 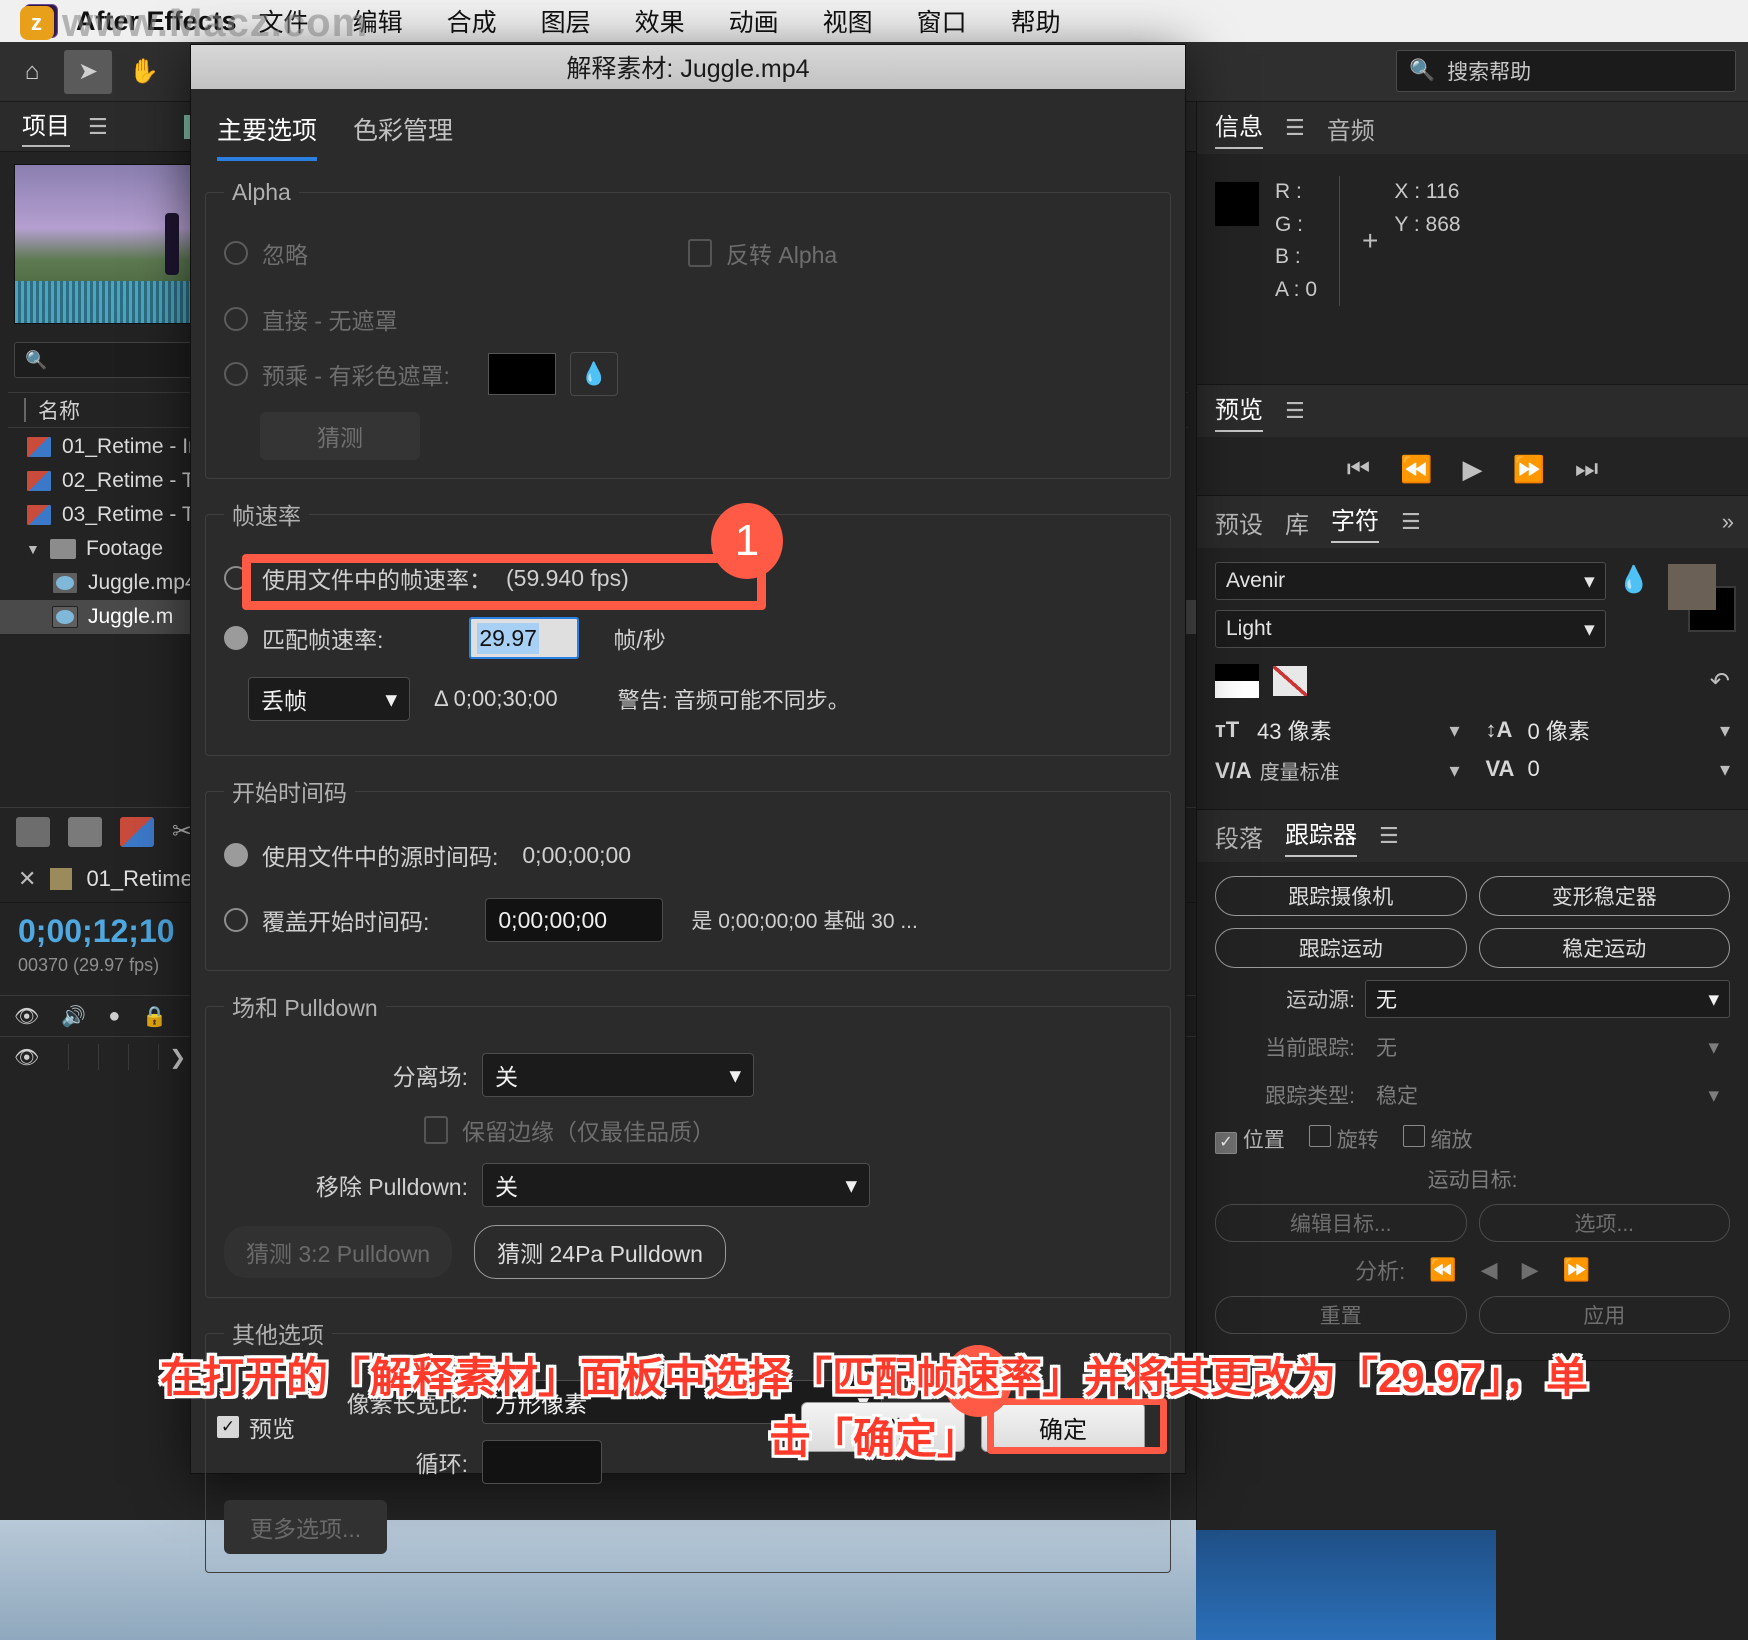 I want to click on guess-24pa-pulldown-button: 猜测 24Pa Pulldown, so click(x=600, y=1252).